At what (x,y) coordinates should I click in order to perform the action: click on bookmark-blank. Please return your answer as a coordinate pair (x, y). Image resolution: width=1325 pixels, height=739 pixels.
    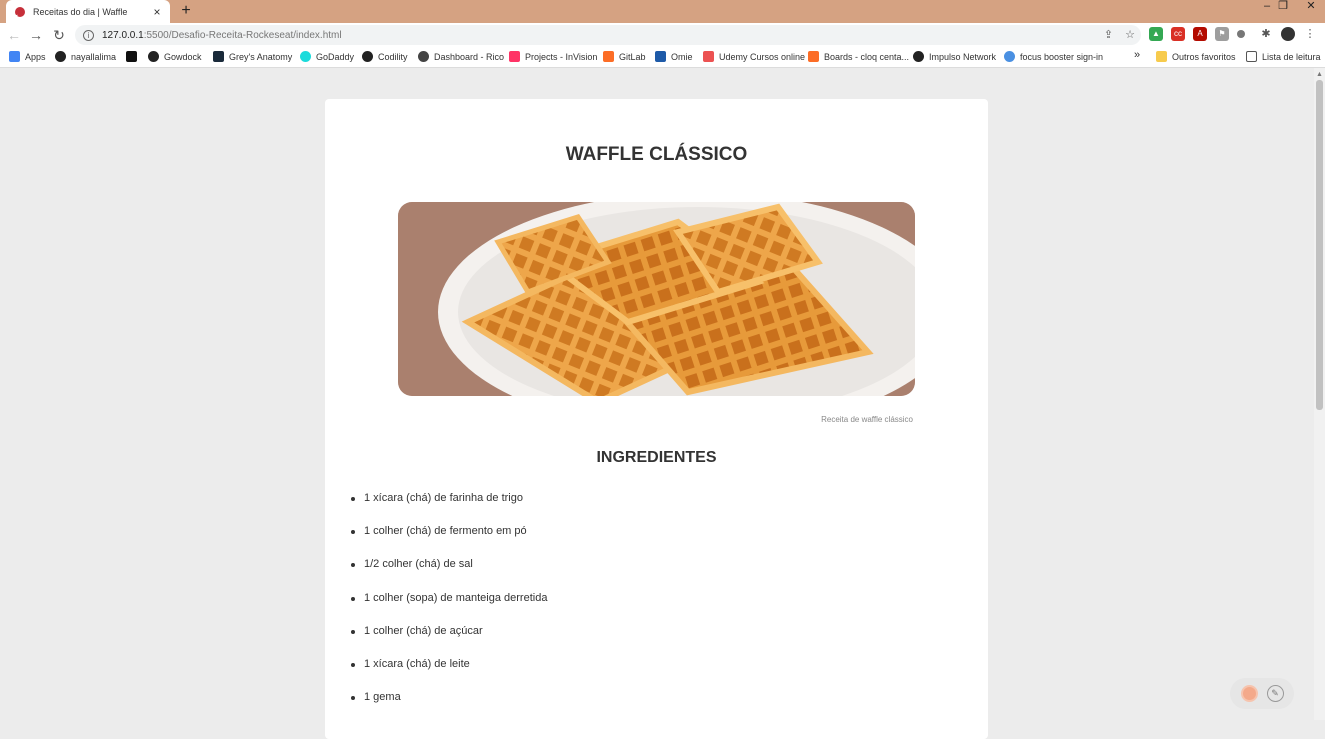
    Looking at the image, I should click on (134, 56).